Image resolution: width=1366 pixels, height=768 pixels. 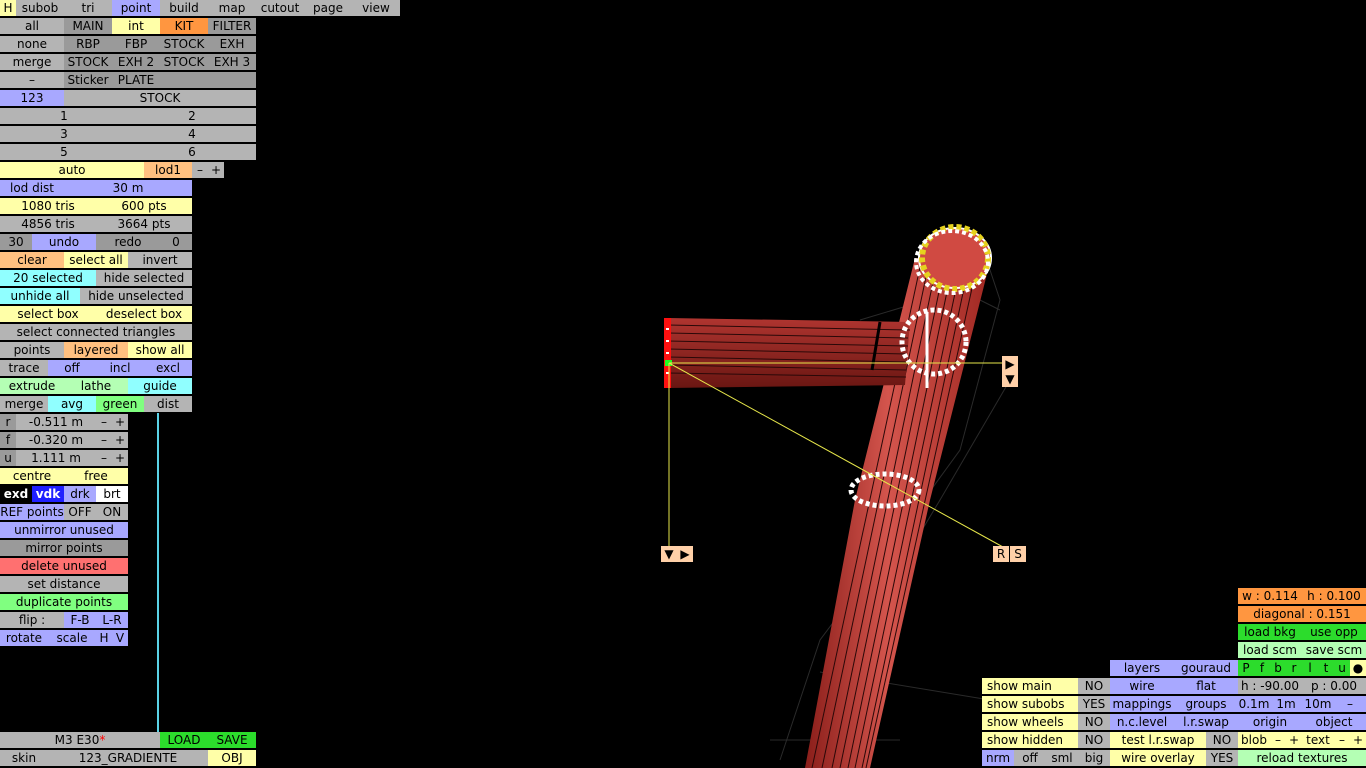 I want to click on size-big: big, so click(x=1094, y=758).